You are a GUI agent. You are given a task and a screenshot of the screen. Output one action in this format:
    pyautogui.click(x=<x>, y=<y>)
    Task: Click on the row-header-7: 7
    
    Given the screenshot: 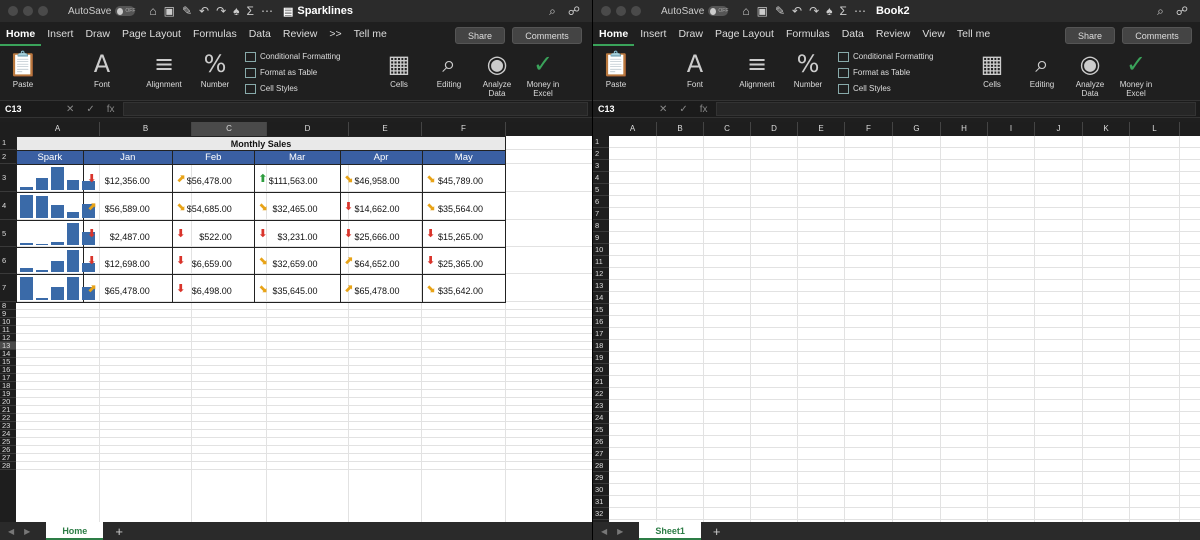 What is the action you would take?
    pyautogui.click(x=8, y=288)
    